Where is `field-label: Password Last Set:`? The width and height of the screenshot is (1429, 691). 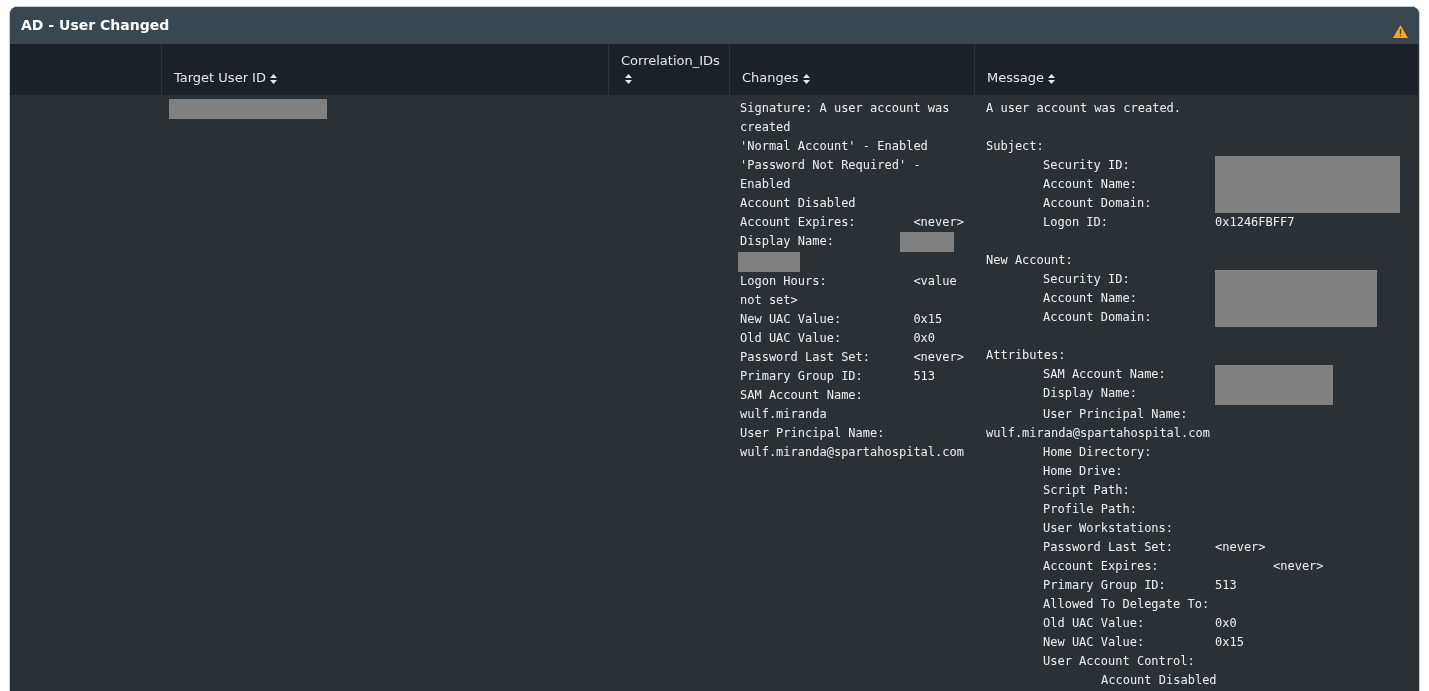
field-label: Password Last Set: is located at coordinates (1108, 547).